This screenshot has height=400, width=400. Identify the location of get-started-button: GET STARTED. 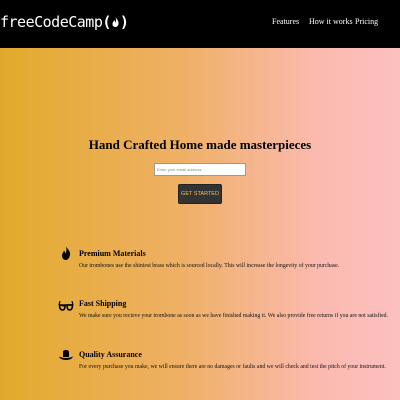
(200, 194).